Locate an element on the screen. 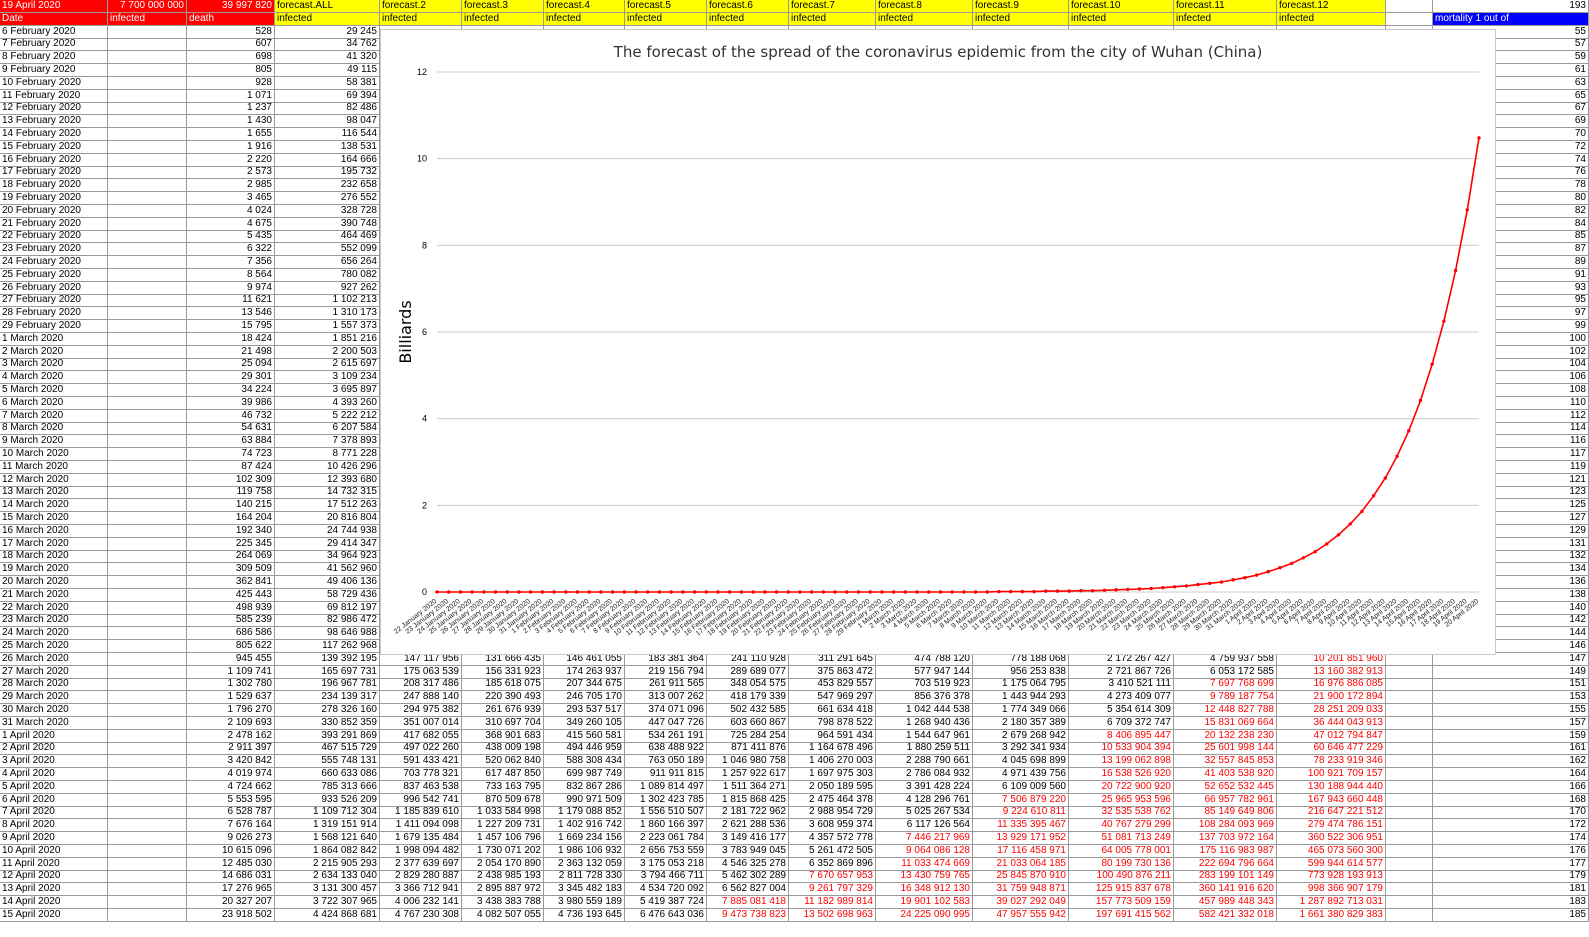 The height and width of the screenshot is (937, 1589). death-cell: 686 586 is located at coordinates (231, 634).